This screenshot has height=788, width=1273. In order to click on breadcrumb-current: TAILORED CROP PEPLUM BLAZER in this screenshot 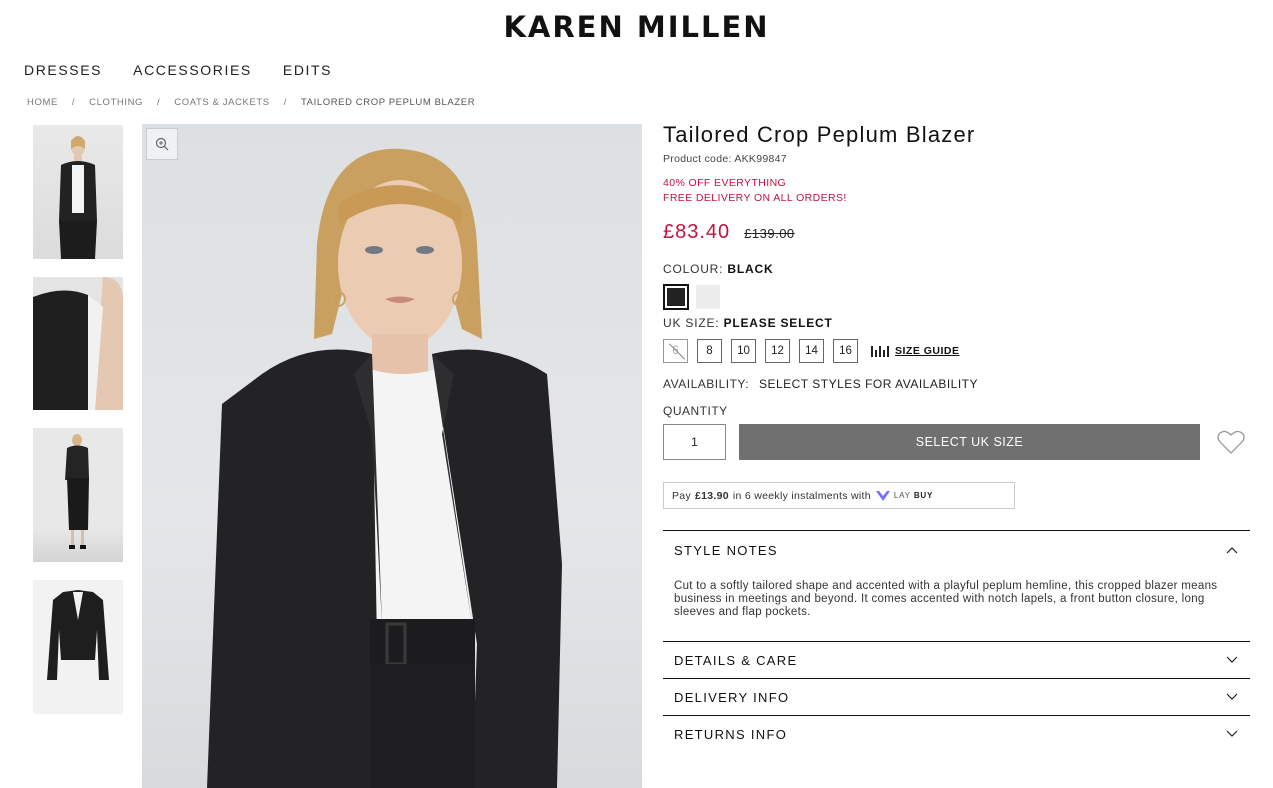, I will do `click(388, 102)`.